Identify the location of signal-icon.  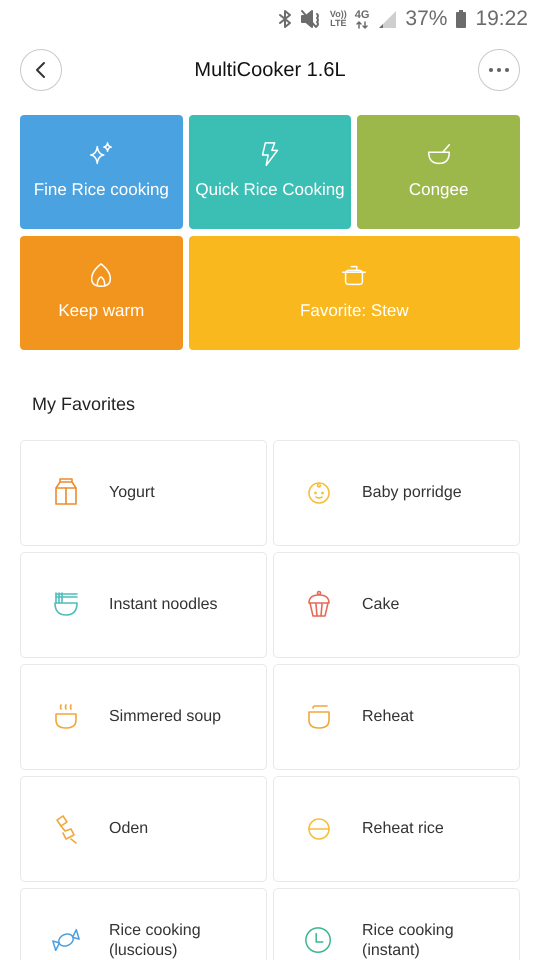
(387, 19).